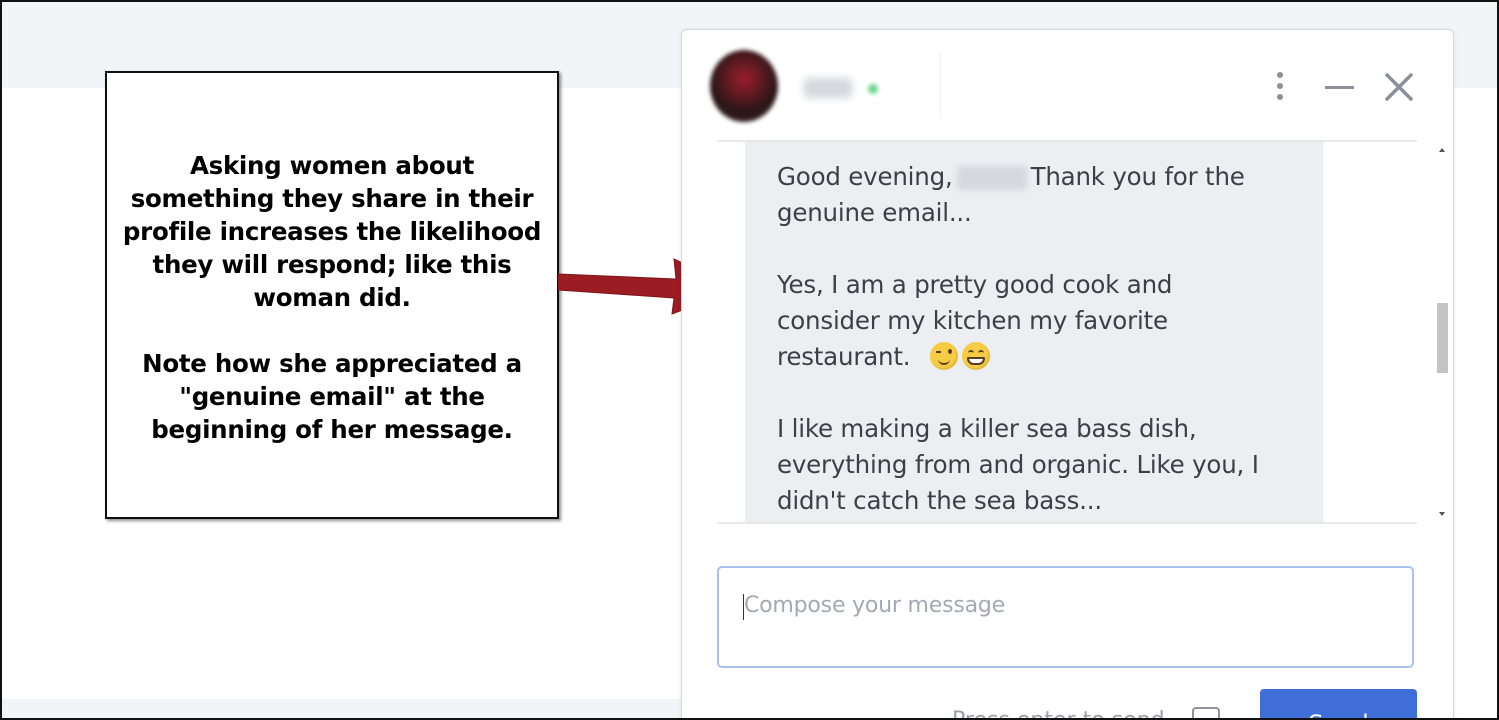  What do you see at coordinates (987, 428) in the screenshot?
I see `message-line: I like making a killer sea bass dish,` at bounding box center [987, 428].